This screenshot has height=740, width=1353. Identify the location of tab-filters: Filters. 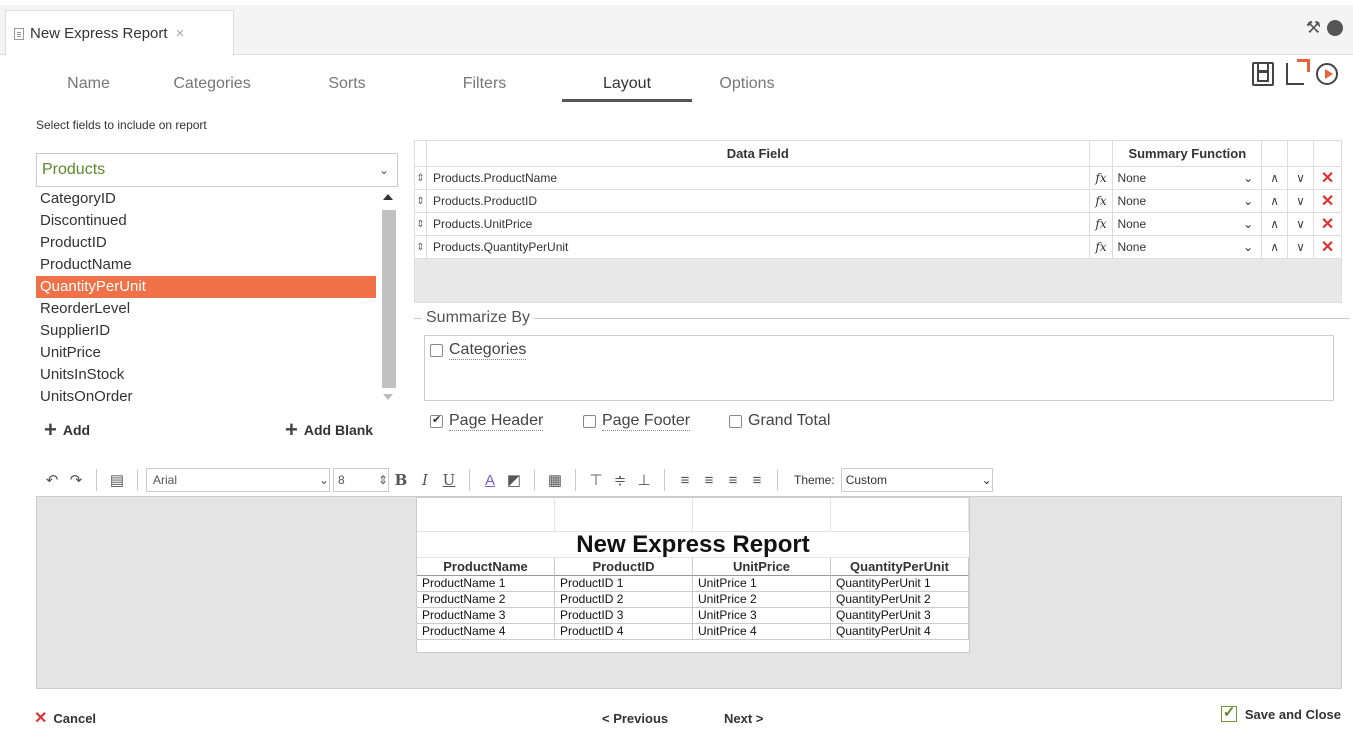
(484, 86).